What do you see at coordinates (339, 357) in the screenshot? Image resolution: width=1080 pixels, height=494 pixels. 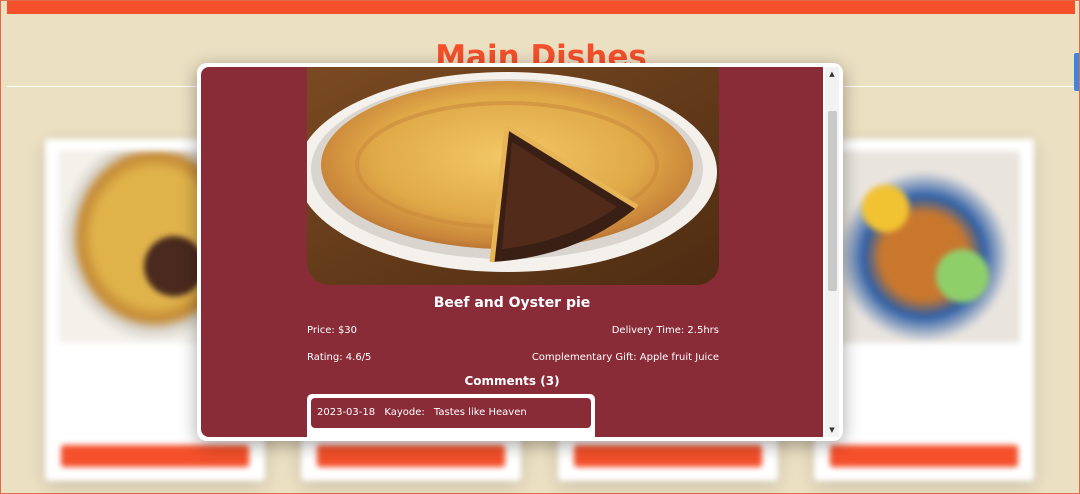 I see `dish-rating: Rating: 4.6/5` at bounding box center [339, 357].